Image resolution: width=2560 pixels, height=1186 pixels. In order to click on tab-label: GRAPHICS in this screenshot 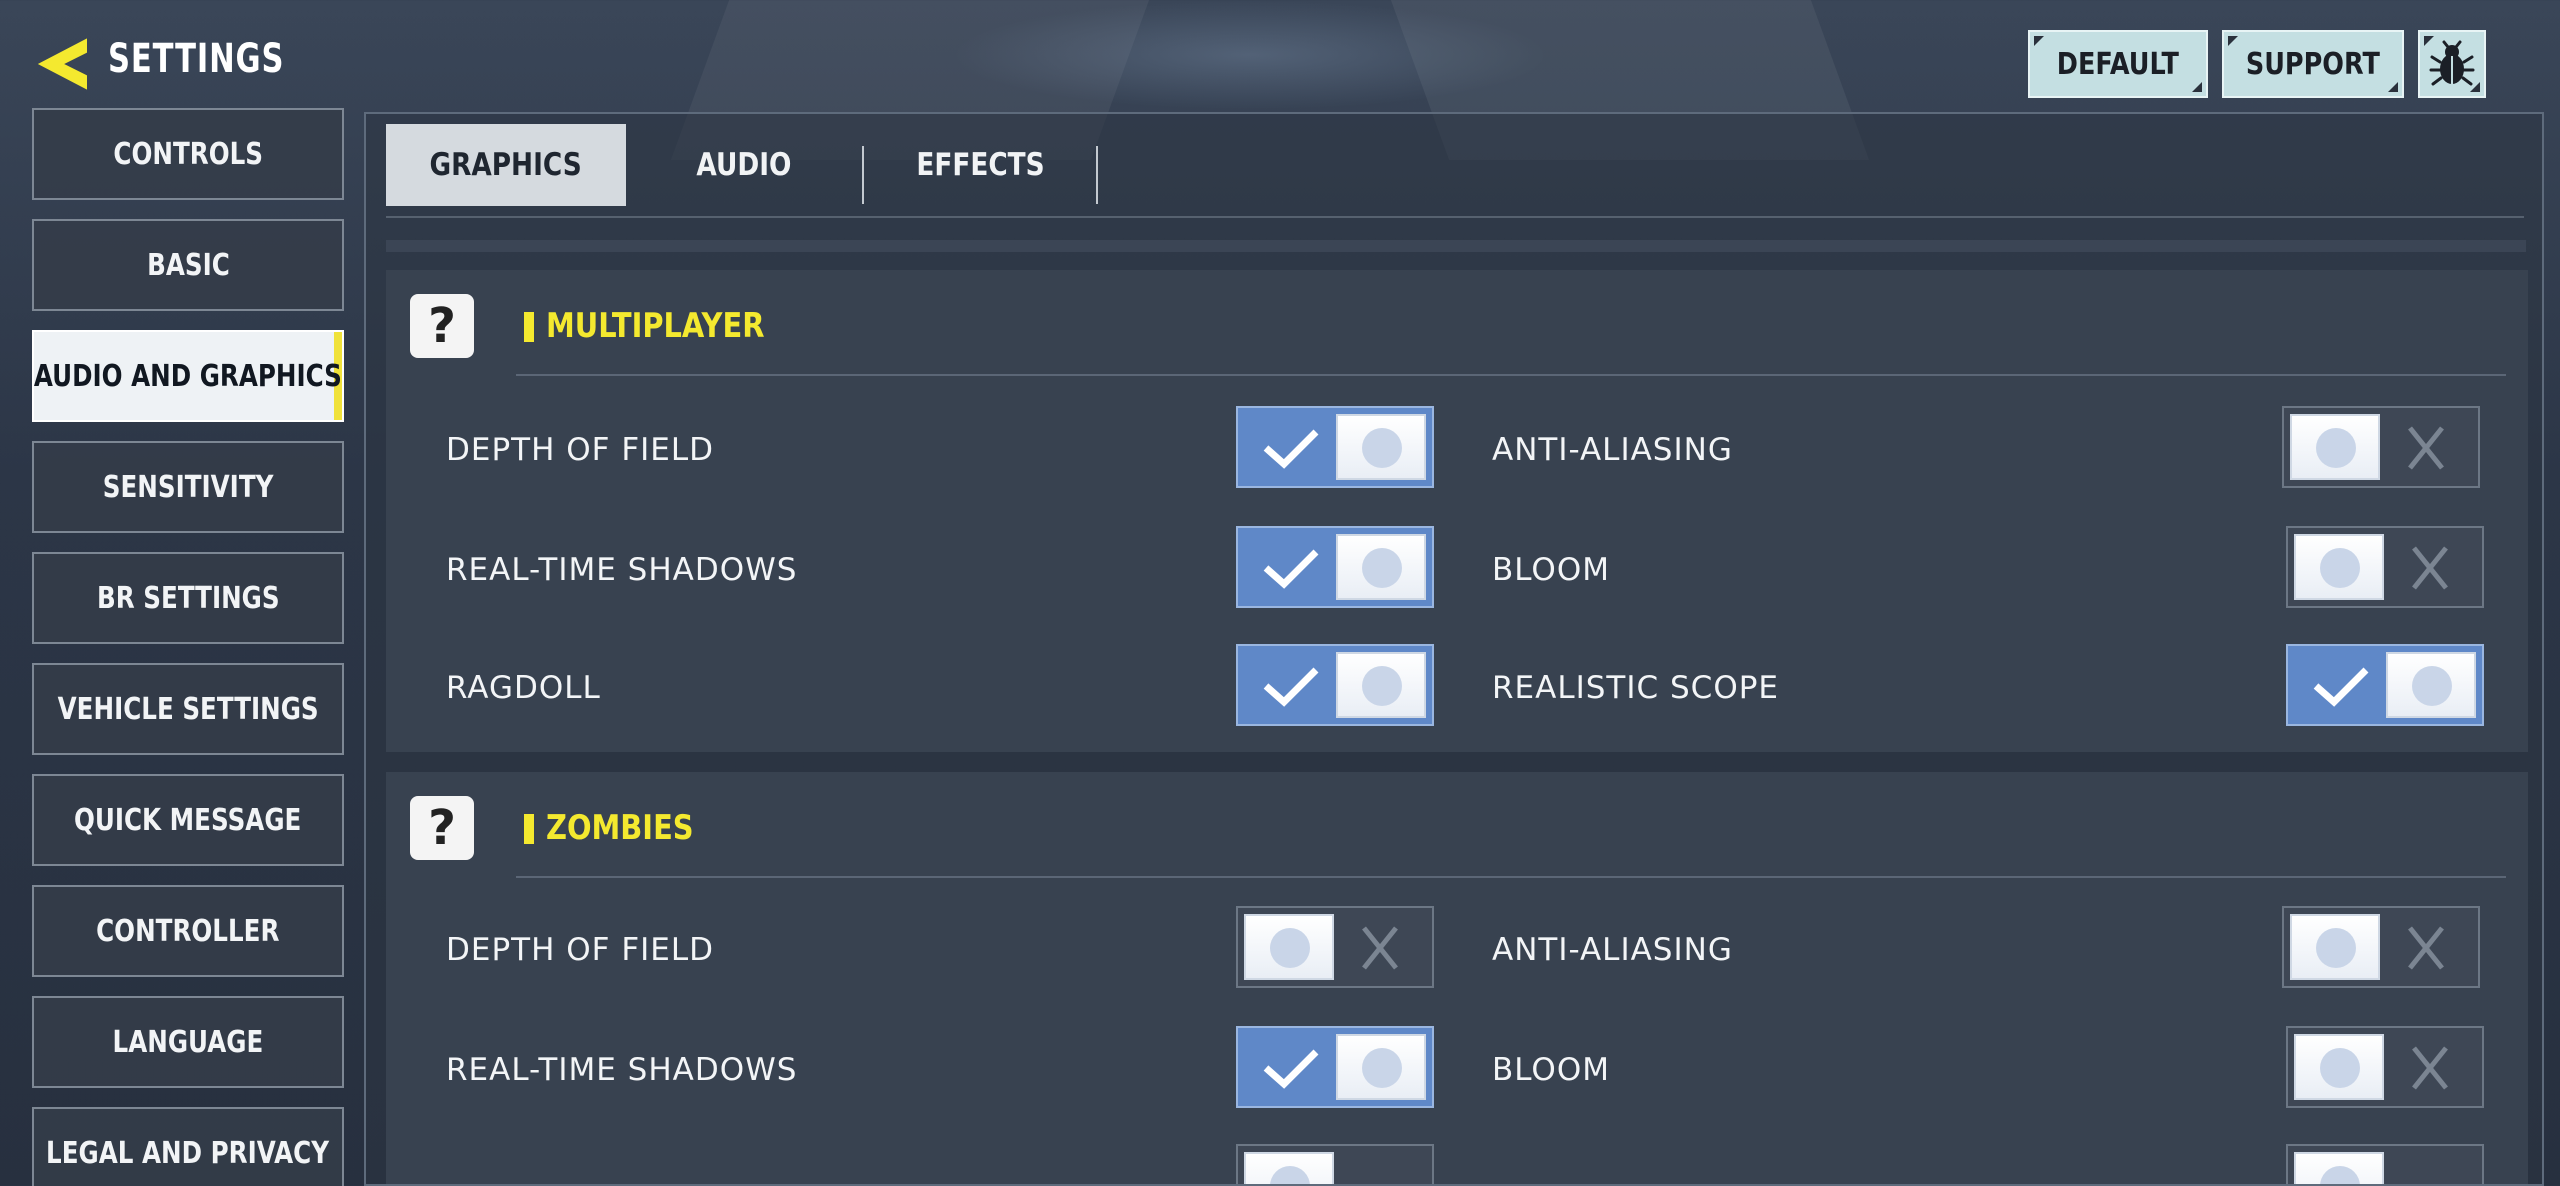, I will do `click(506, 165)`.